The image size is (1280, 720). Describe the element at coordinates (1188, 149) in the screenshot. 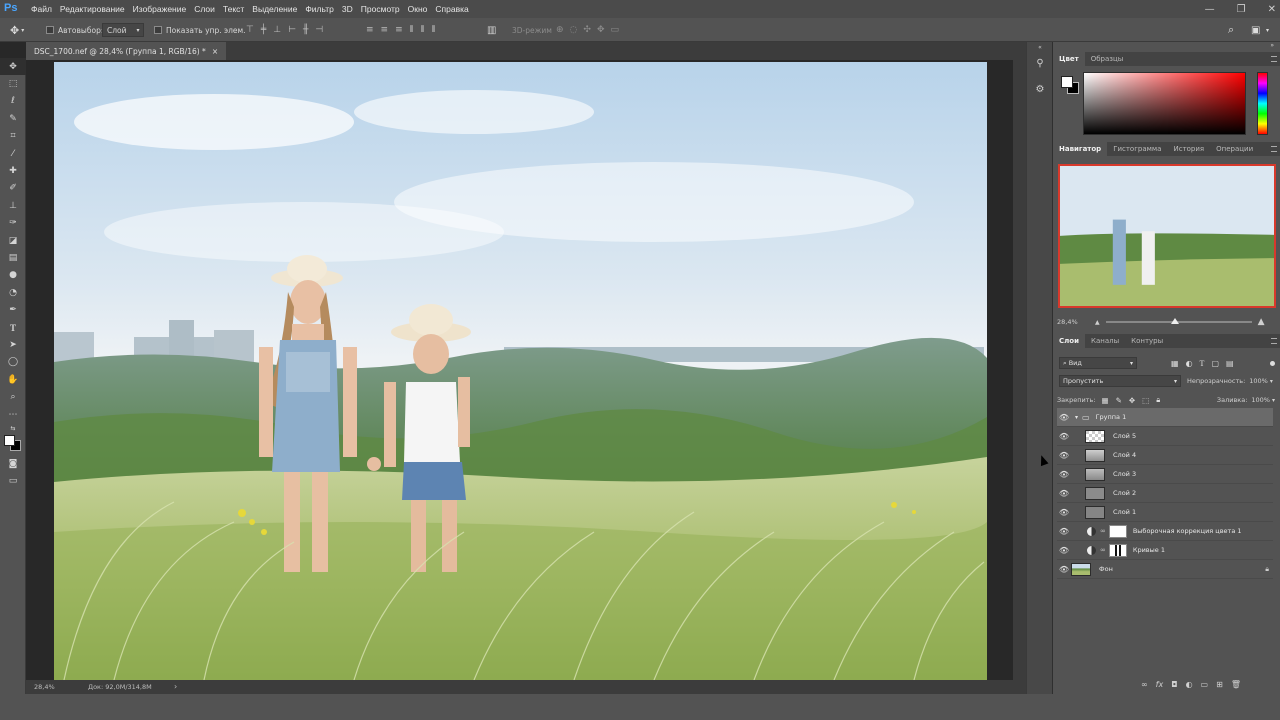

I see `tab-history: История` at that location.